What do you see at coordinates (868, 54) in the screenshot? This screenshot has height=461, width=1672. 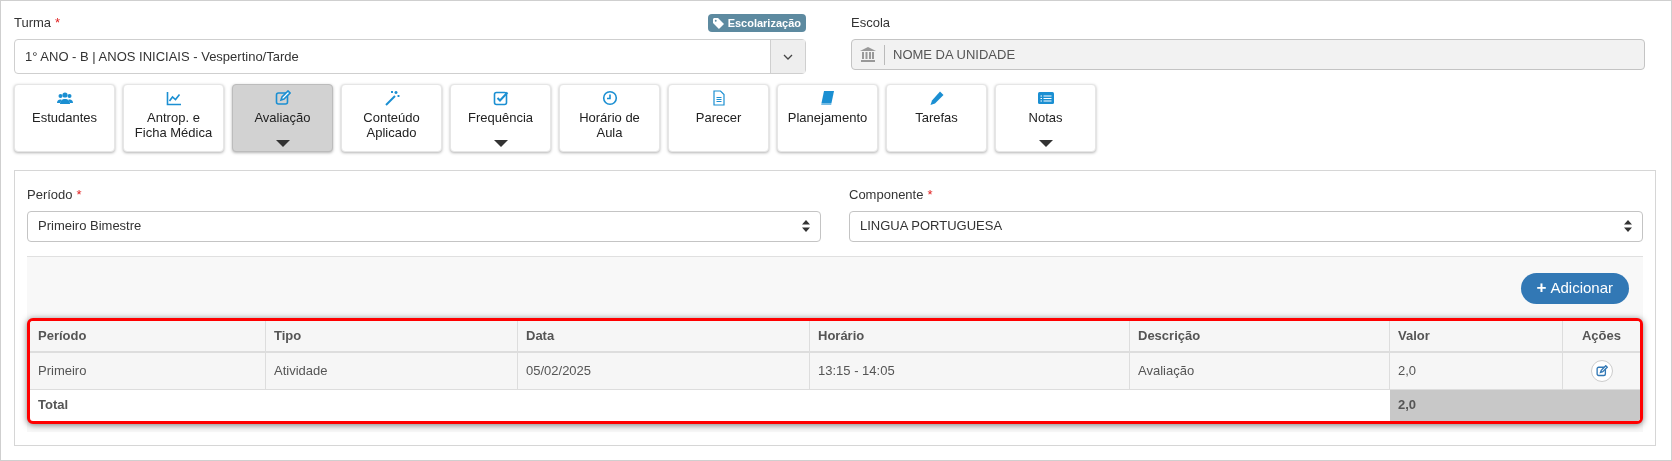 I see `bank-icon` at bounding box center [868, 54].